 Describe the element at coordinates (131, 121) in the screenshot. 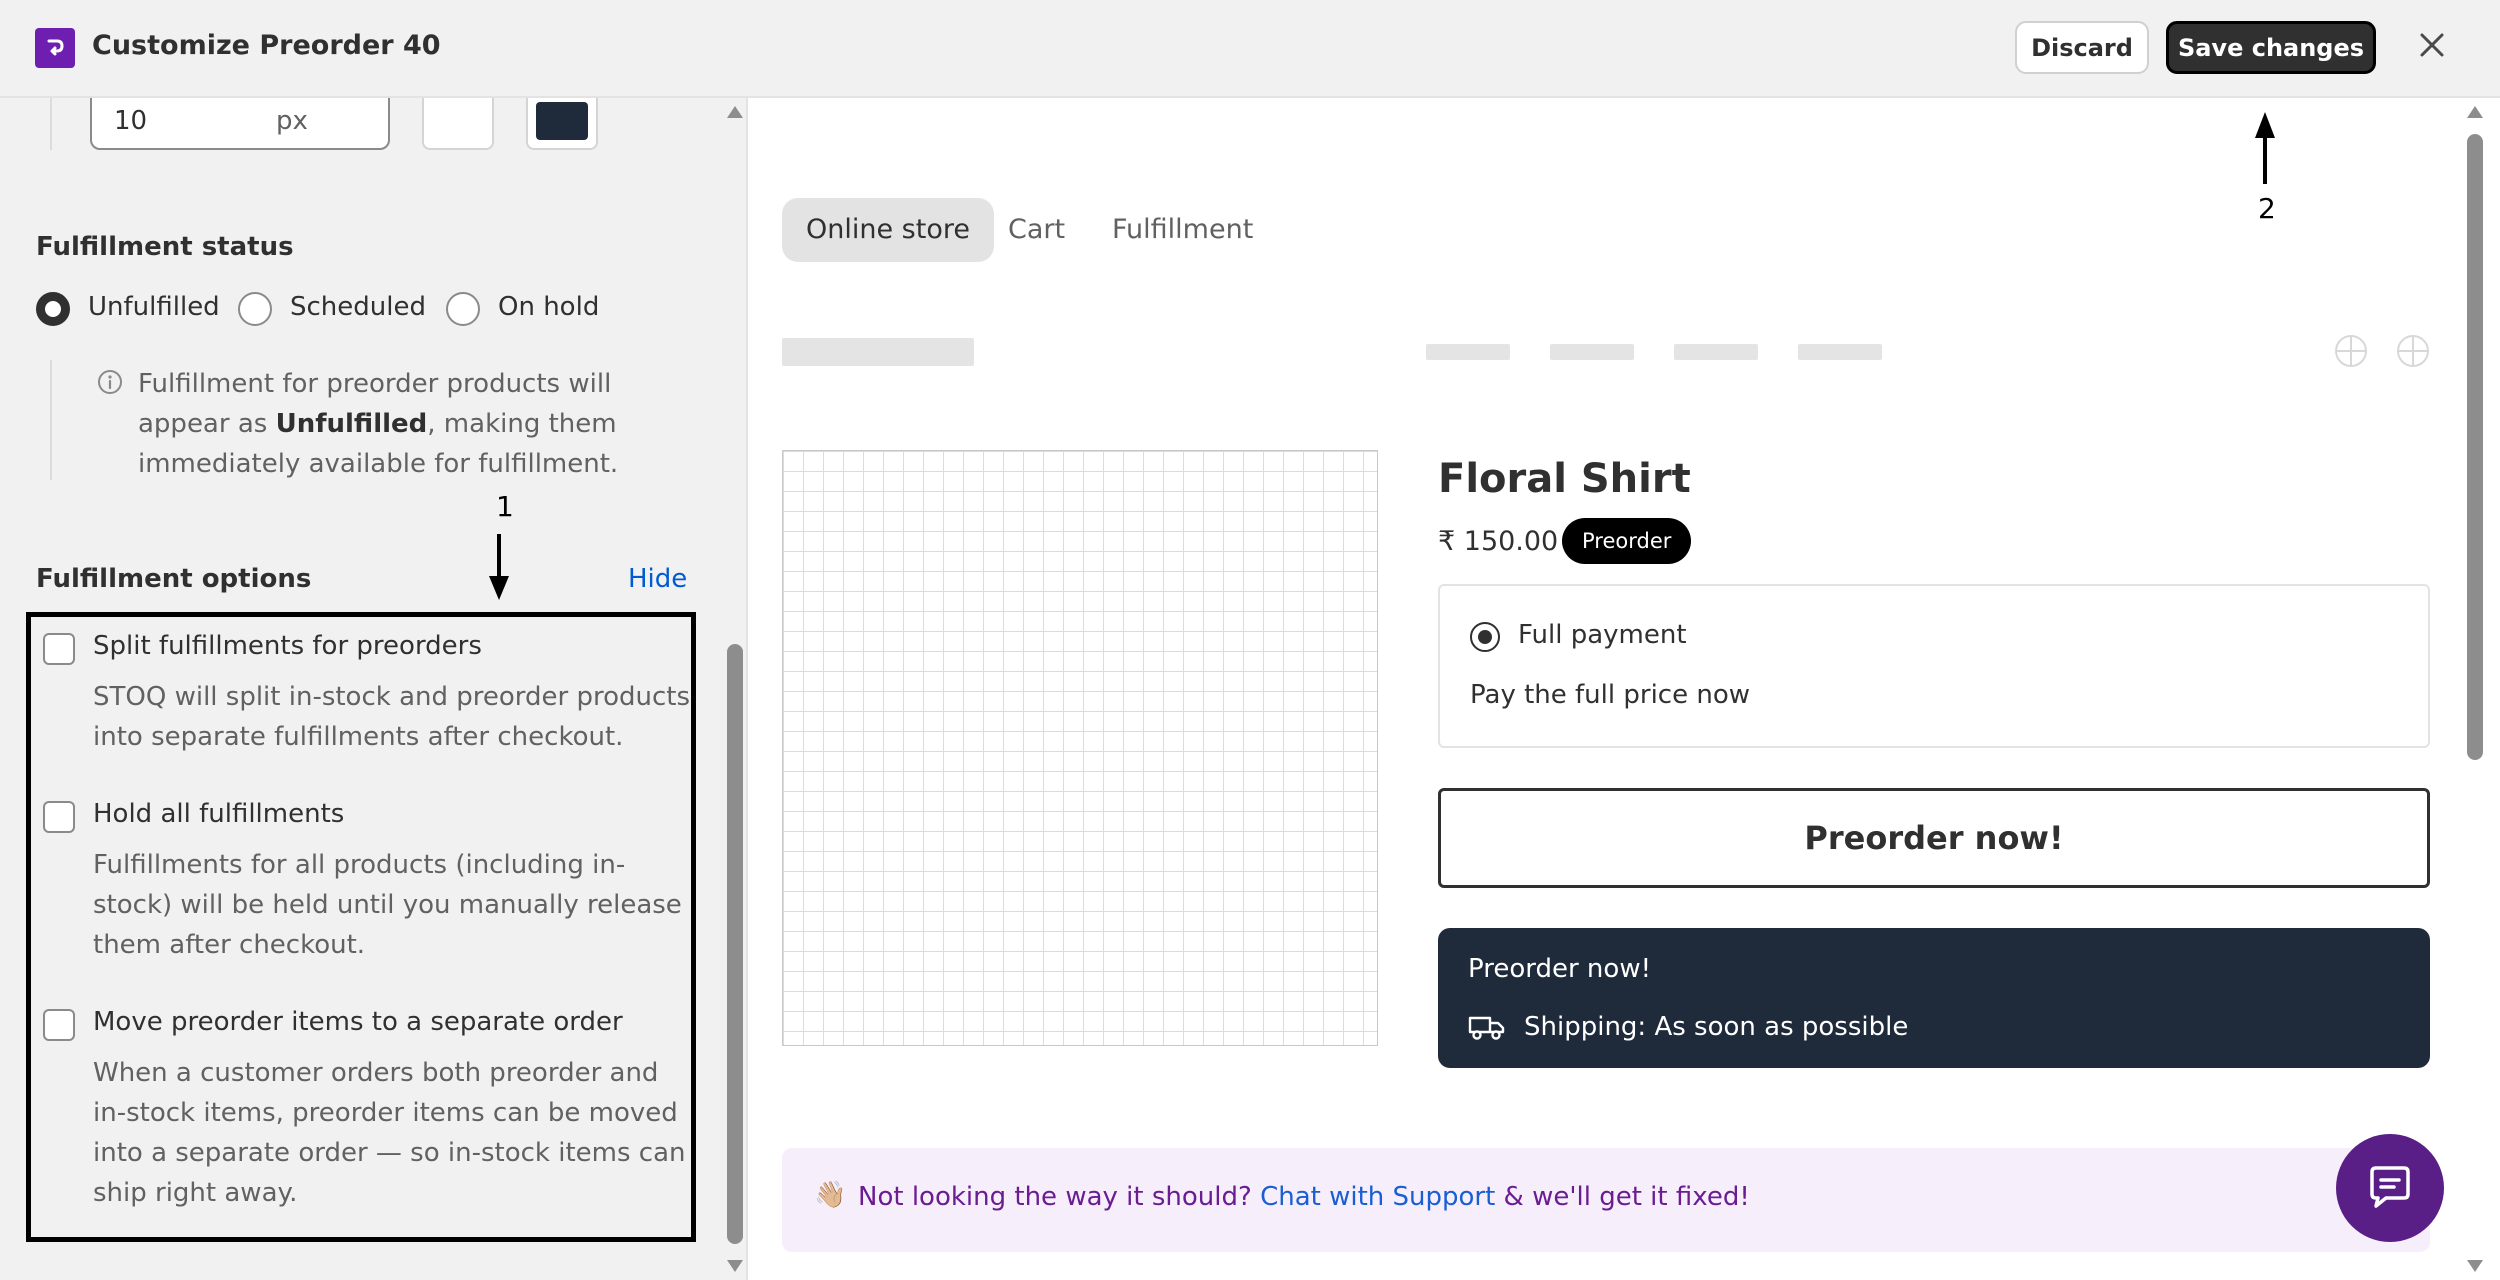

I see `size-input-value: 10` at that location.